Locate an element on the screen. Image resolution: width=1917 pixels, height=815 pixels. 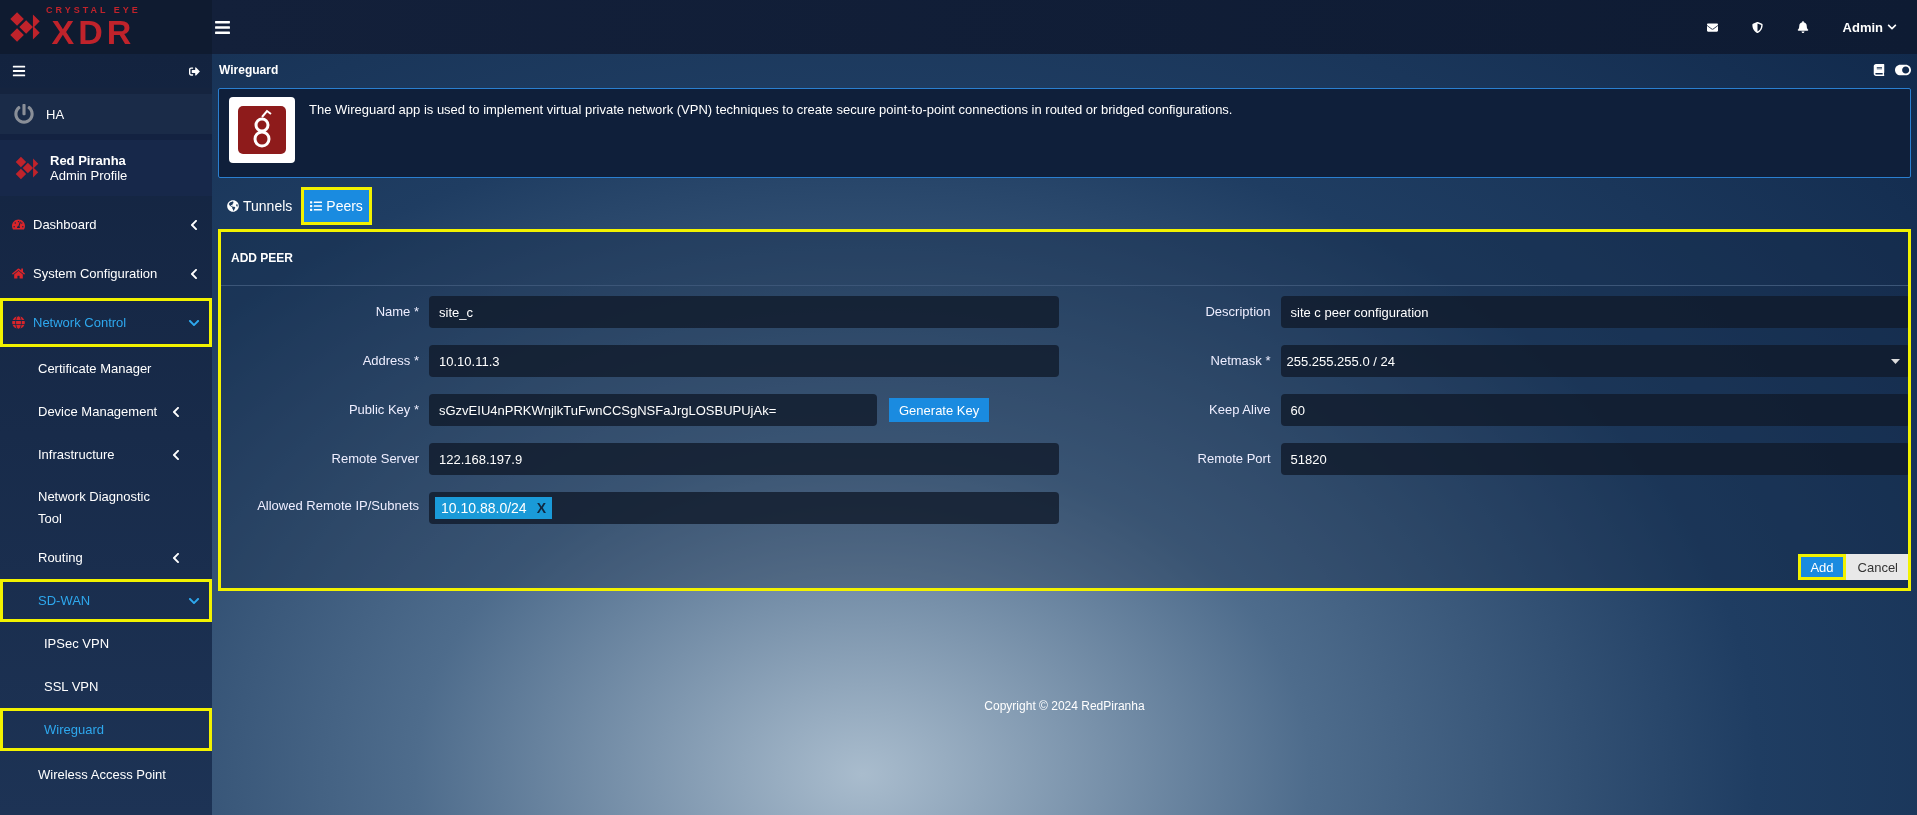
text-field: sGzvEIU4nPRKWnjlkTuFwnCCSgNSFaJrgLOSBUPUjAk= is located at coordinates (653, 410).